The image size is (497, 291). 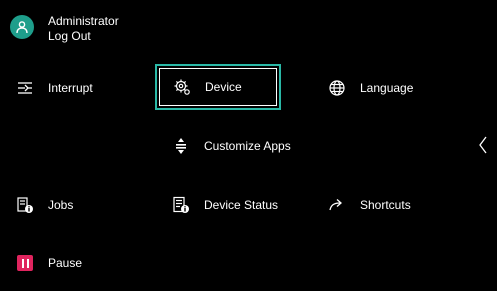 What do you see at coordinates (241, 205) in the screenshot?
I see `device-status-label: Device Status` at bounding box center [241, 205].